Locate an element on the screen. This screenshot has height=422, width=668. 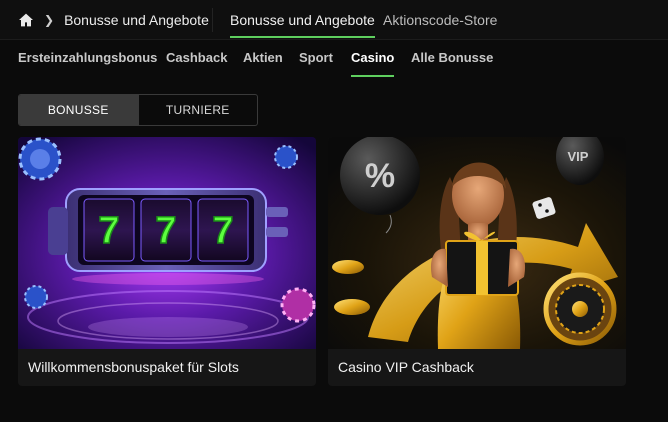
subtab-cashback: Cashback is located at coordinates (196, 57).